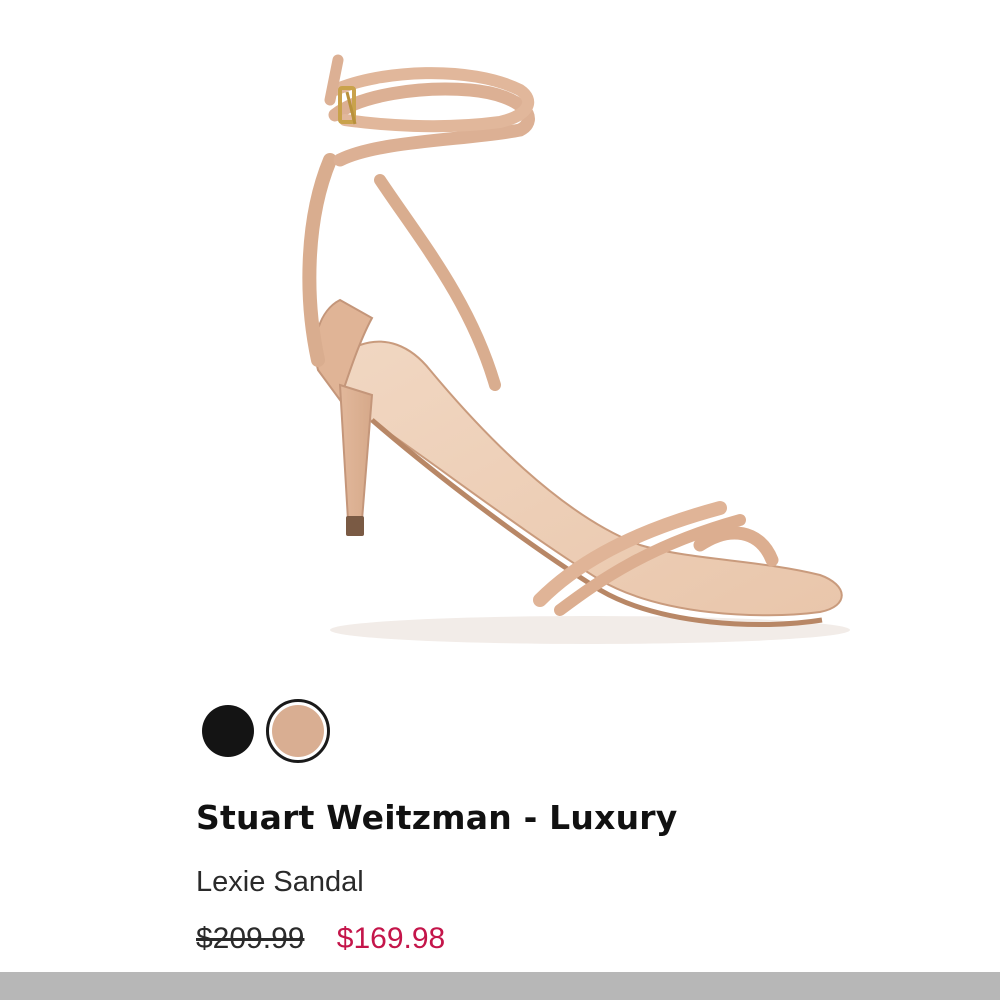 This screenshot has width=1000, height=1000. What do you see at coordinates (437, 817) in the screenshot?
I see `brand-name: Stuart Weitzman - Luxury` at bounding box center [437, 817].